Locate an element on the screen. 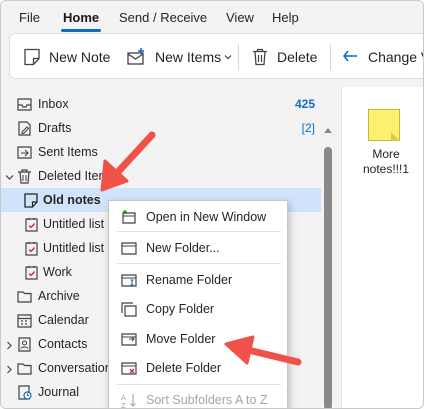 The image size is (424, 409). arrow-to-old-notes is located at coordinates (128, 161).